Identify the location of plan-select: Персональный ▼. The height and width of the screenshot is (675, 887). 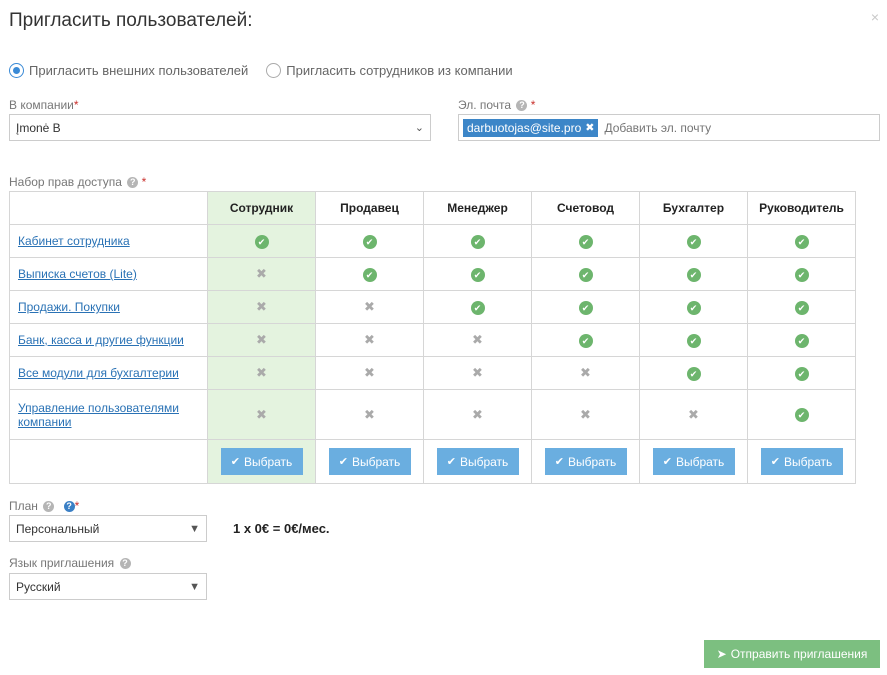
(108, 528).